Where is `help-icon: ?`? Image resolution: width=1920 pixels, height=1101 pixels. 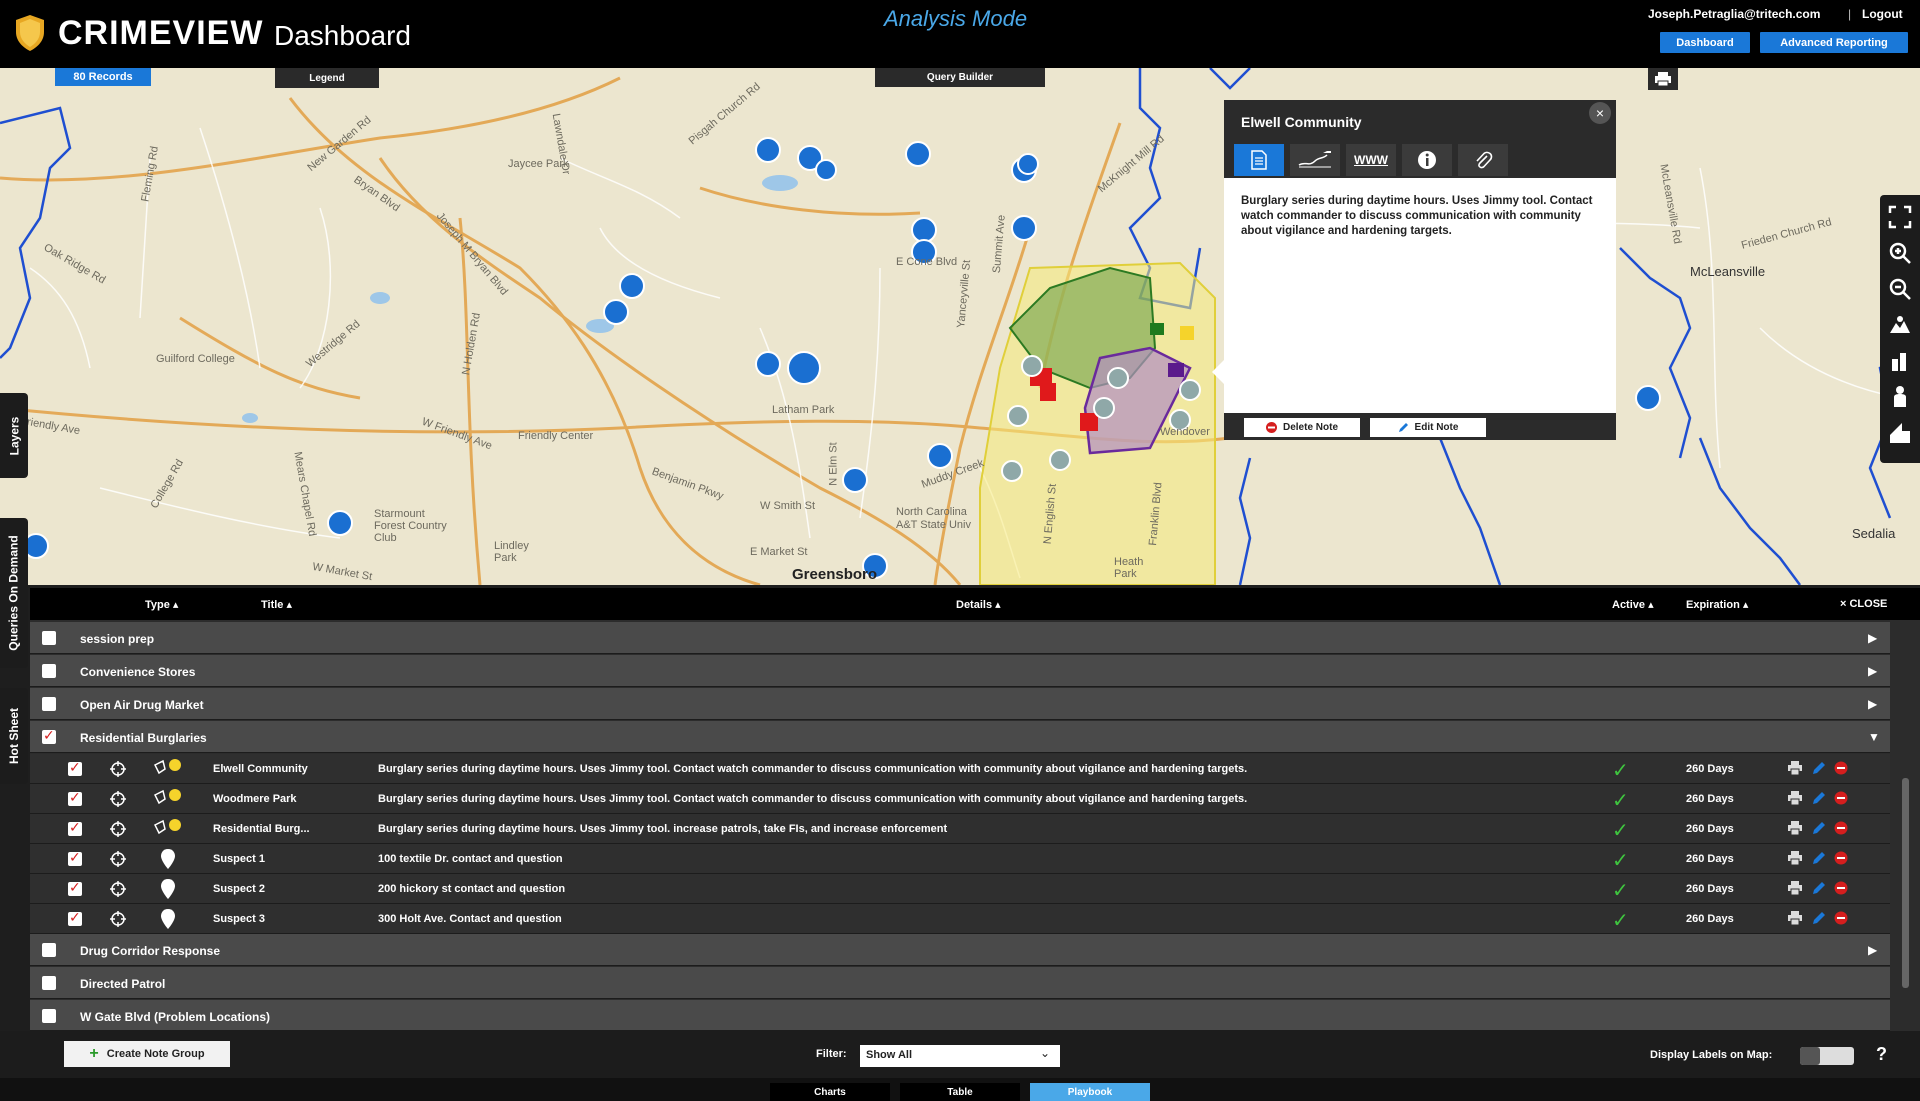 help-icon: ? is located at coordinates (1881, 1054).